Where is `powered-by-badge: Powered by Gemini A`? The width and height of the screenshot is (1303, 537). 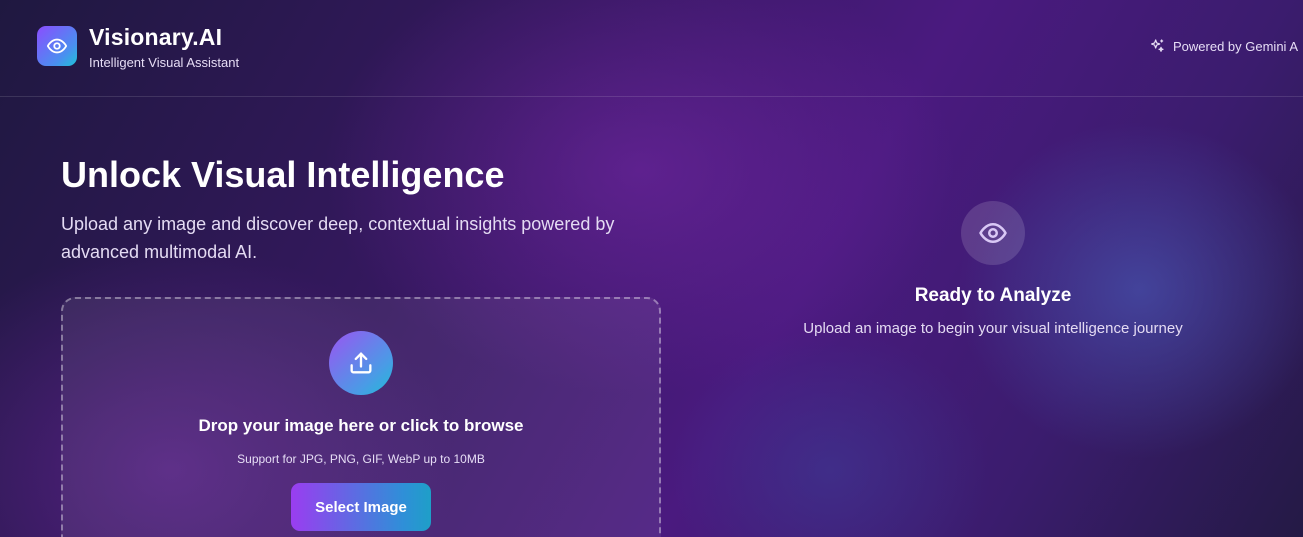 powered-by-badge: Powered by Gemini A is located at coordinates (1223, 46).